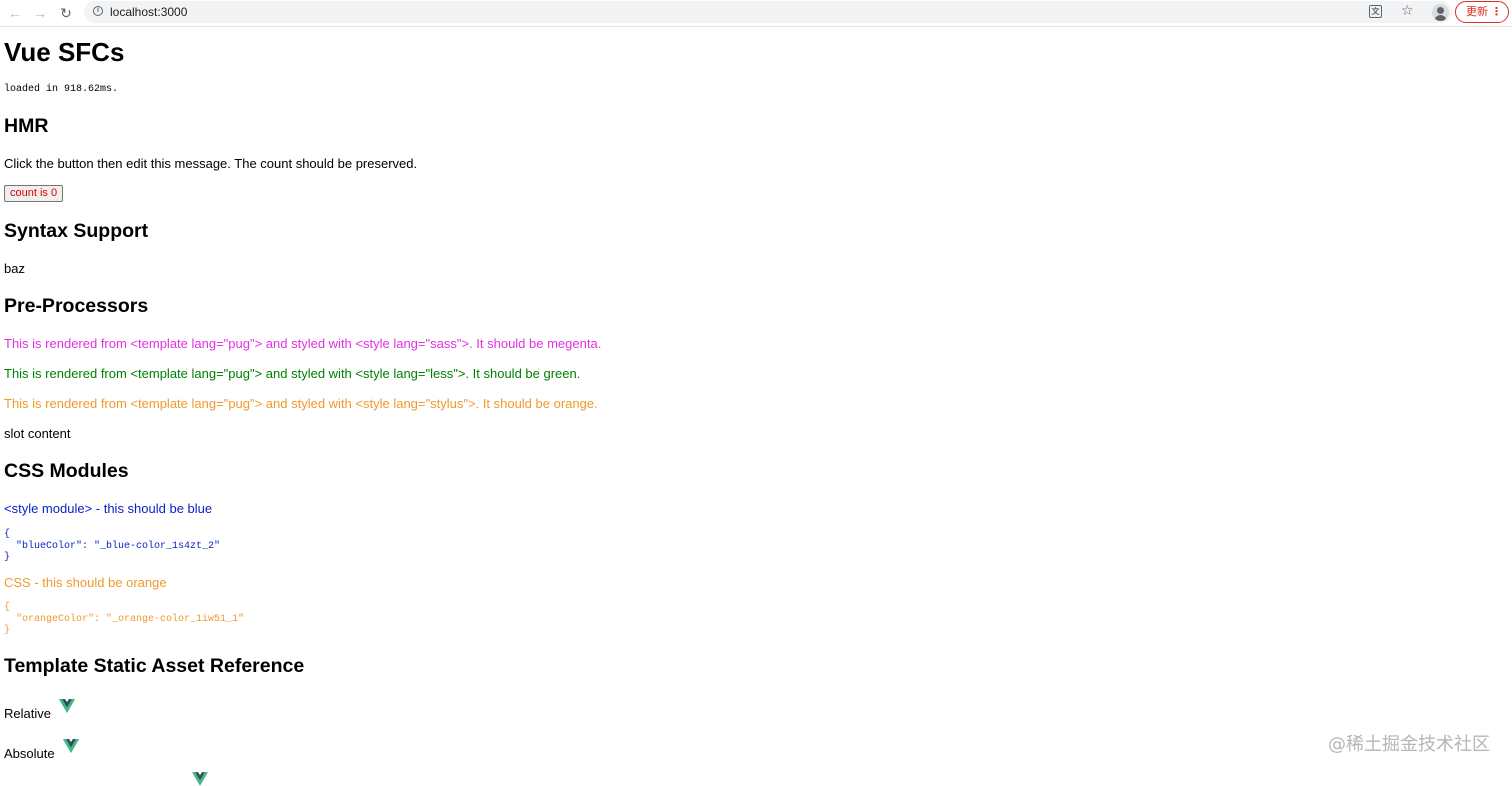  Describe the element at coordinates (66, 13) in the screenshot. I see `reload-icon: ↻` at that location.